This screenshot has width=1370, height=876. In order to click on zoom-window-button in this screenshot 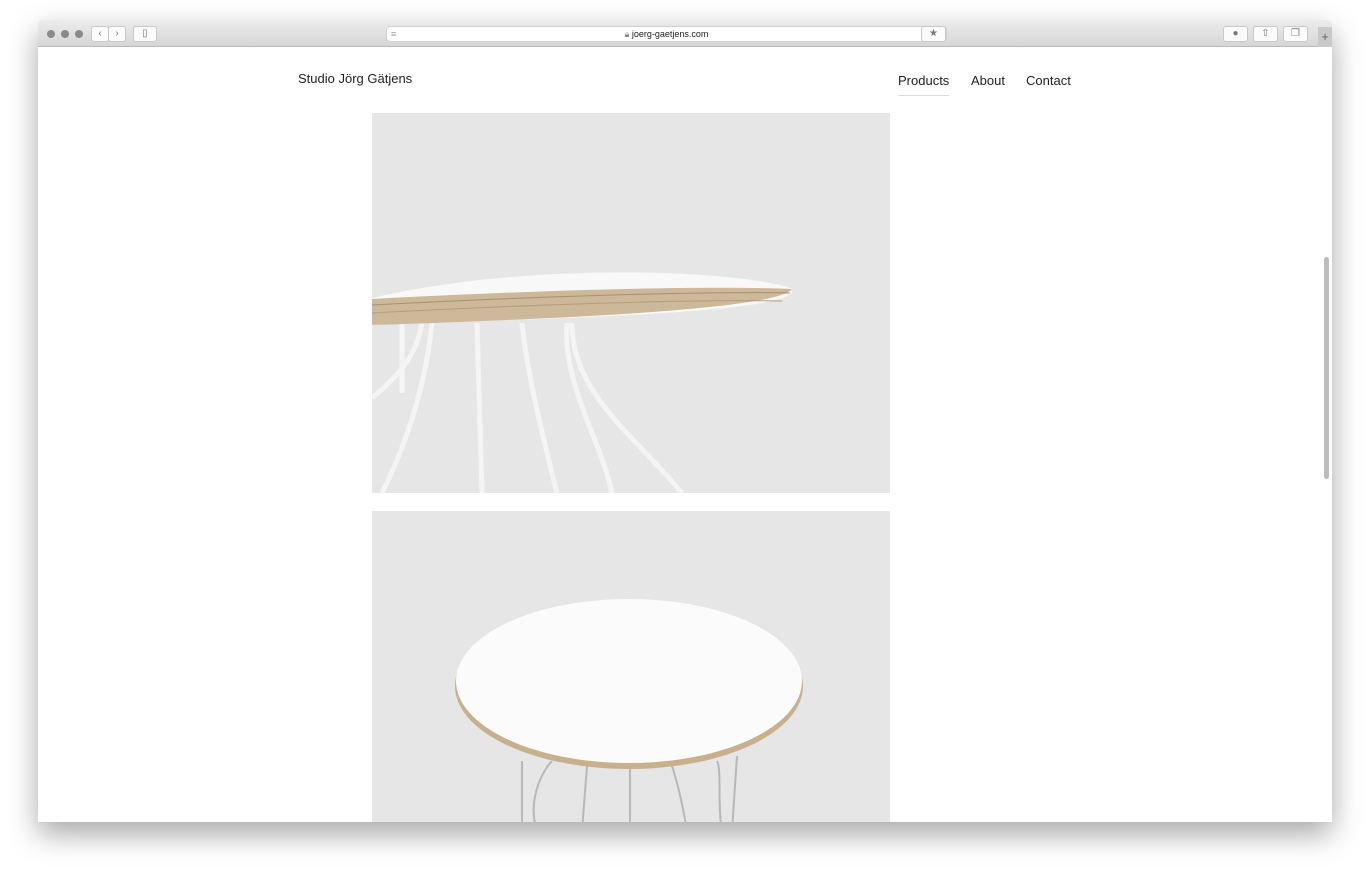, I will do `click(79, 34)`.